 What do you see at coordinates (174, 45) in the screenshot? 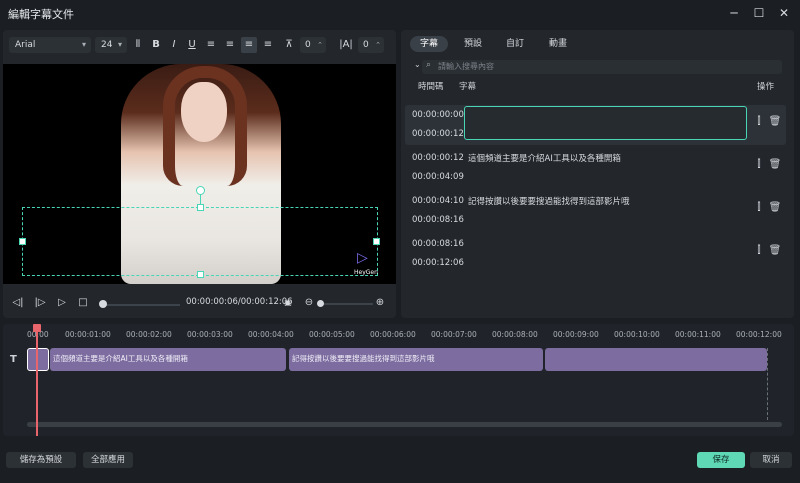
I see `italic-button: I` at bounding box center [174, 45].